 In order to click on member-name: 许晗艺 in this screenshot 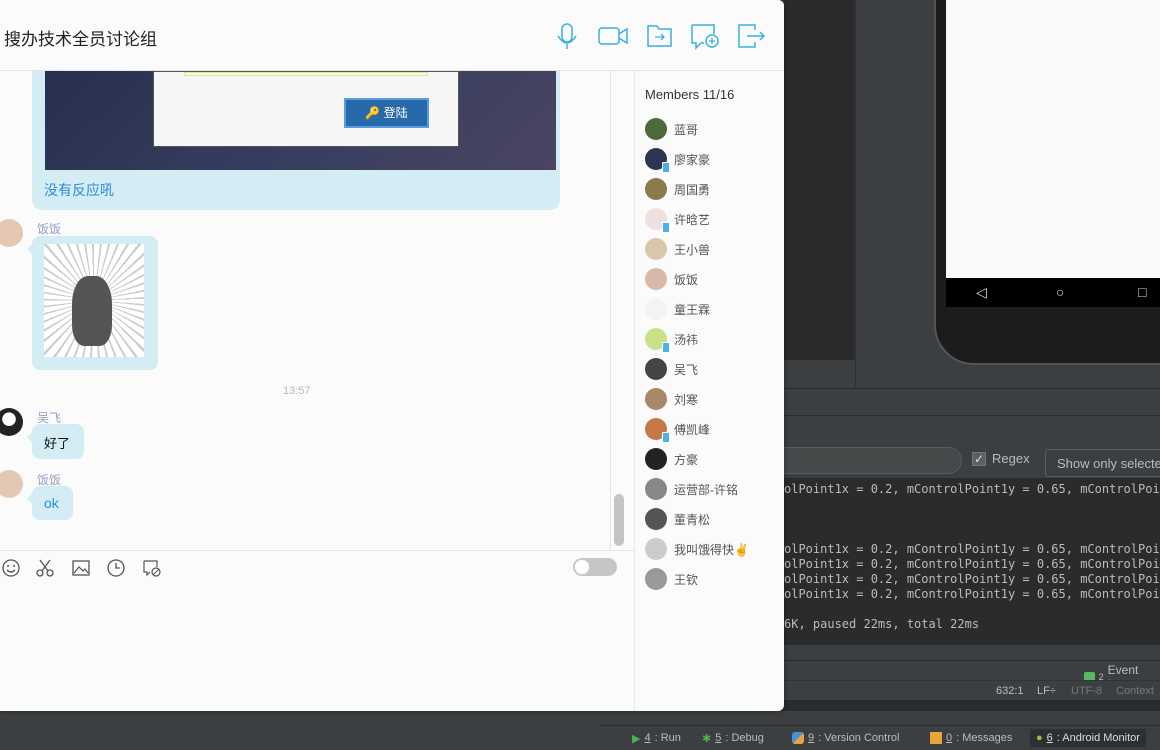, I will do `click(692, 219)`.